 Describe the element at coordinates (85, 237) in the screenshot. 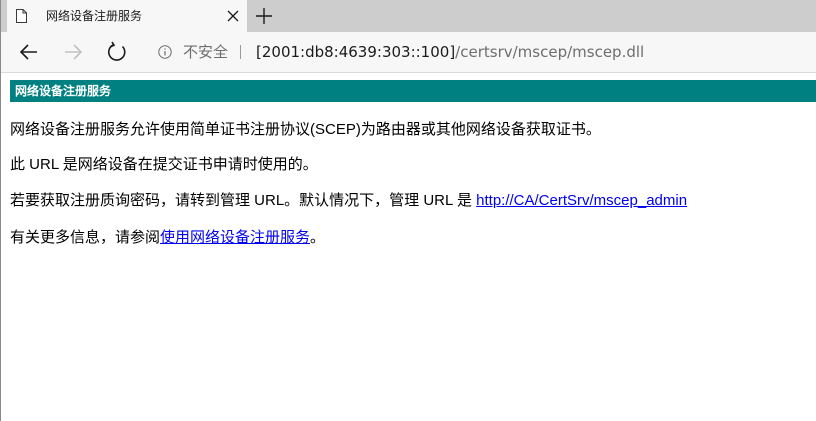

I see `more-info-text: 有关更多信息，请参阅` at that location.